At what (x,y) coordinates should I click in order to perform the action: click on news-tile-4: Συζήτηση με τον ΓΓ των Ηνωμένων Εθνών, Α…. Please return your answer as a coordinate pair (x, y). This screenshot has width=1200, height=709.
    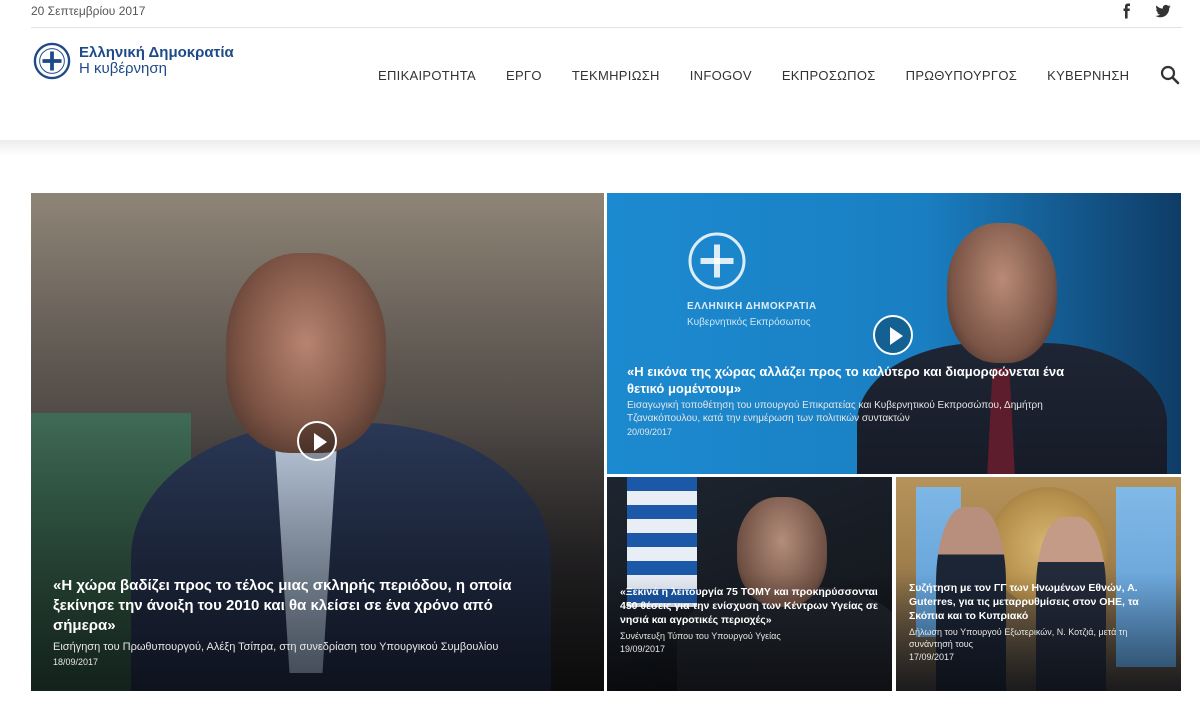
    Looking at the image, I should click on (1038, 584).